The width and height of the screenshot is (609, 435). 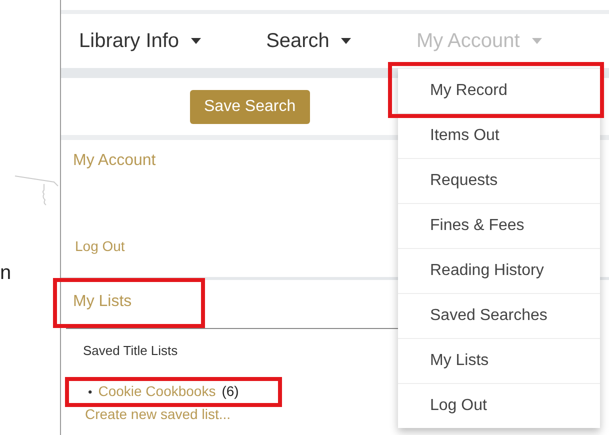 I want to click on dropdown-item: Reading History, so click(x=499, y=270).